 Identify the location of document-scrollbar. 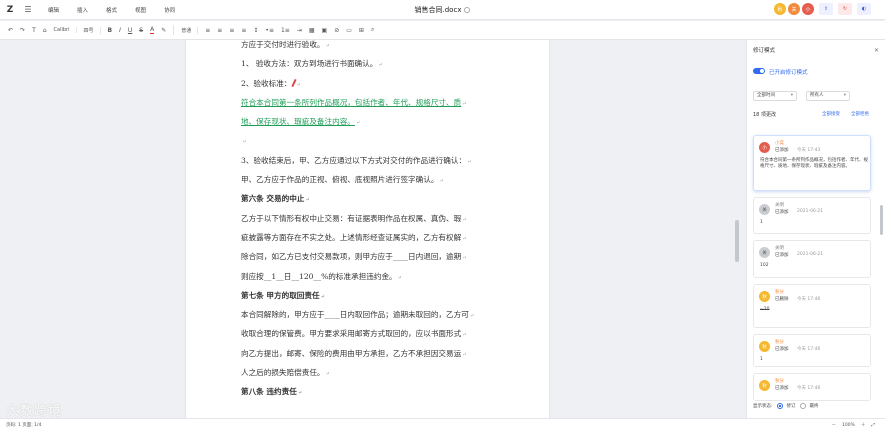
(737, 241).